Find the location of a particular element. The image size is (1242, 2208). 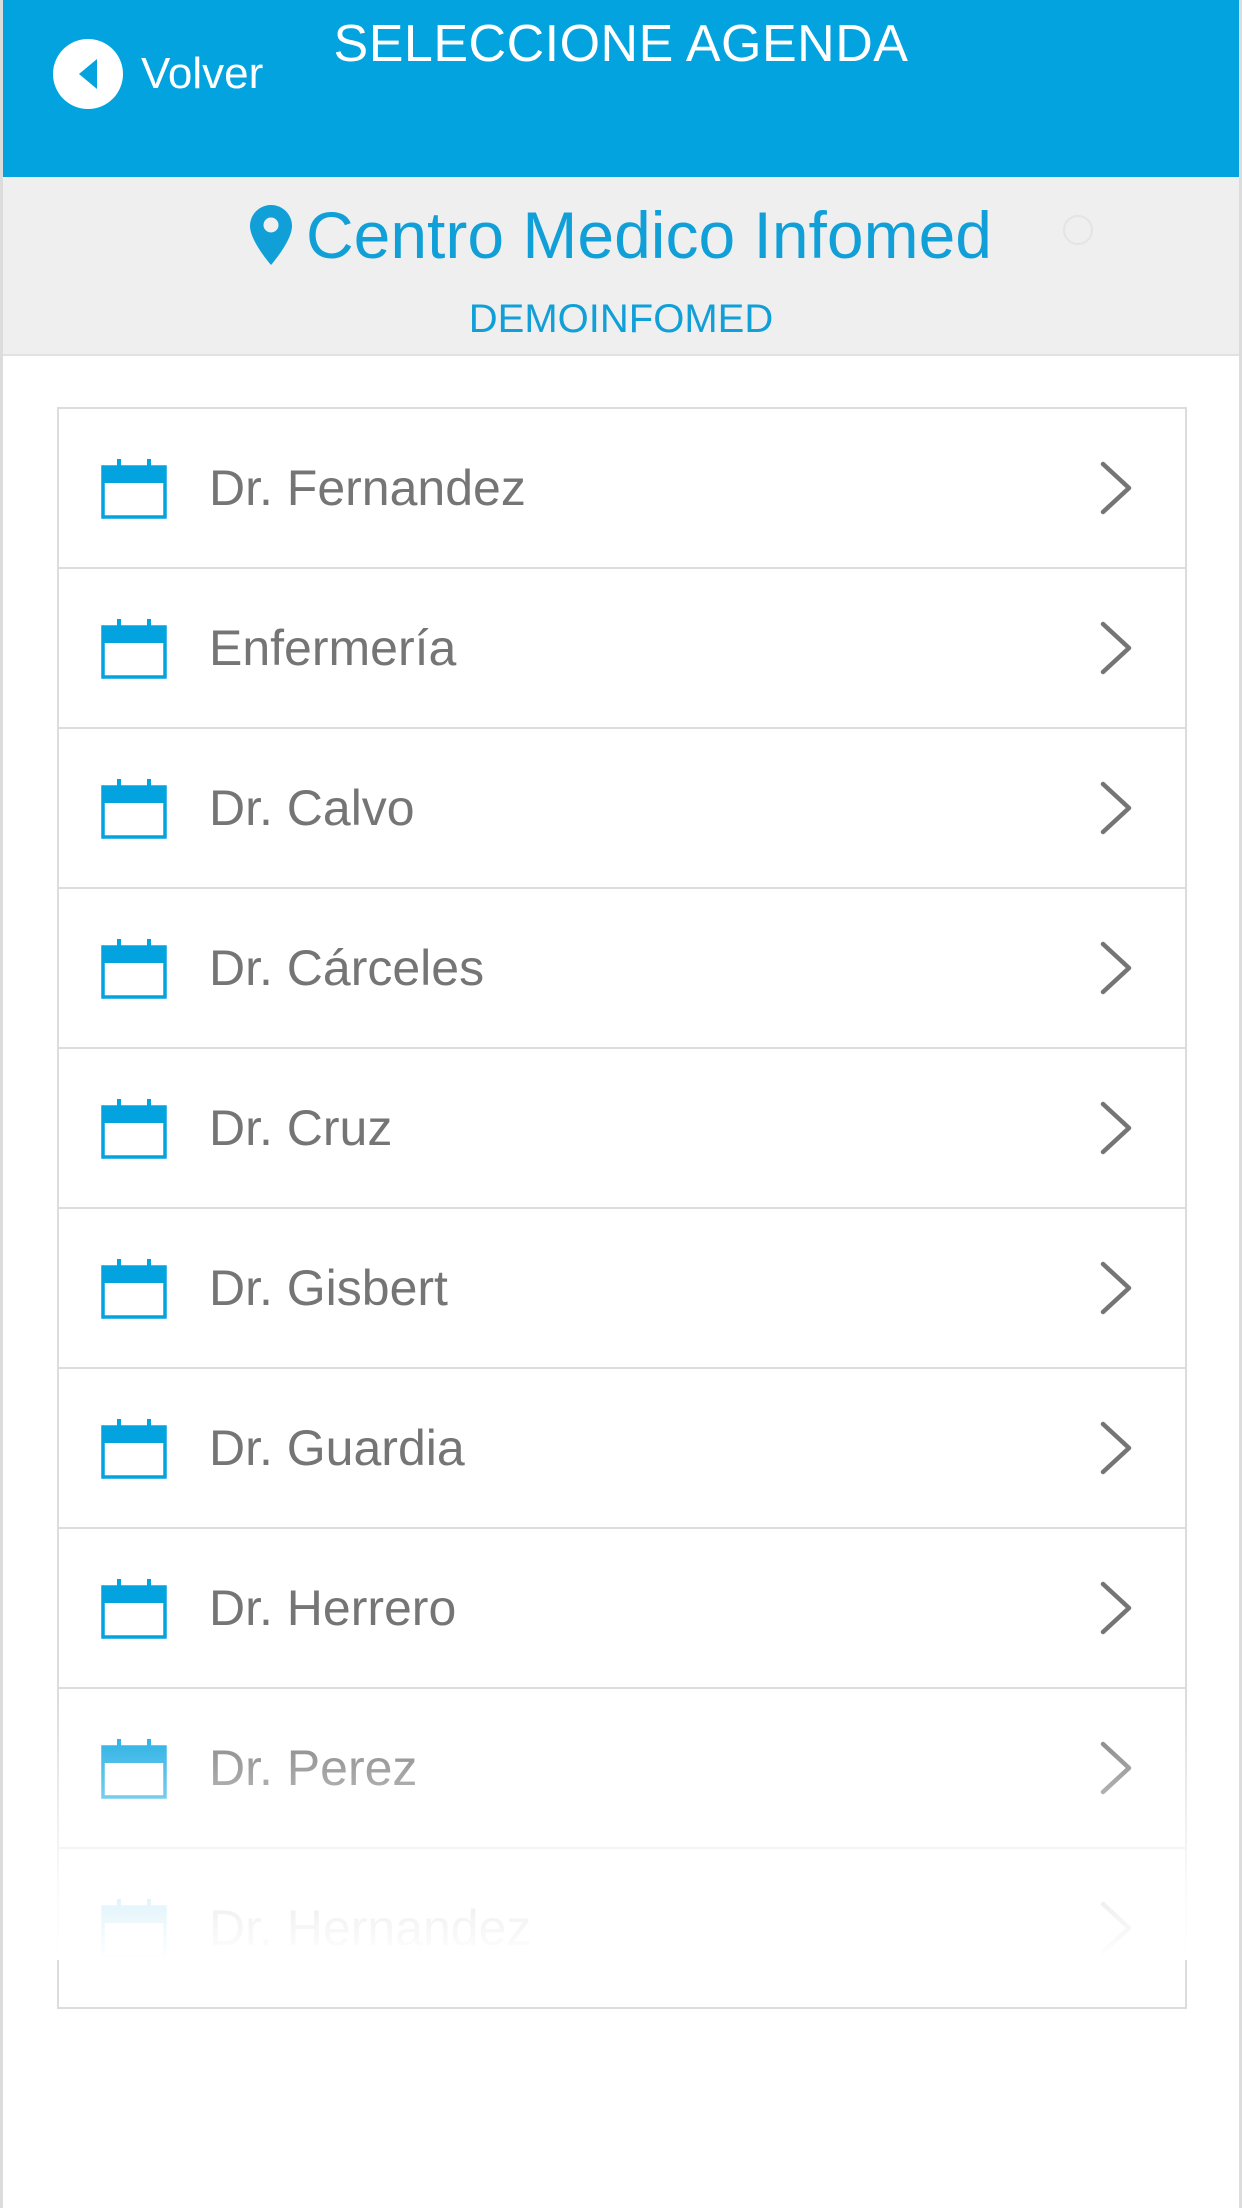

agenda-item: Dr. Fernandez is located at coordinates (622, 489).